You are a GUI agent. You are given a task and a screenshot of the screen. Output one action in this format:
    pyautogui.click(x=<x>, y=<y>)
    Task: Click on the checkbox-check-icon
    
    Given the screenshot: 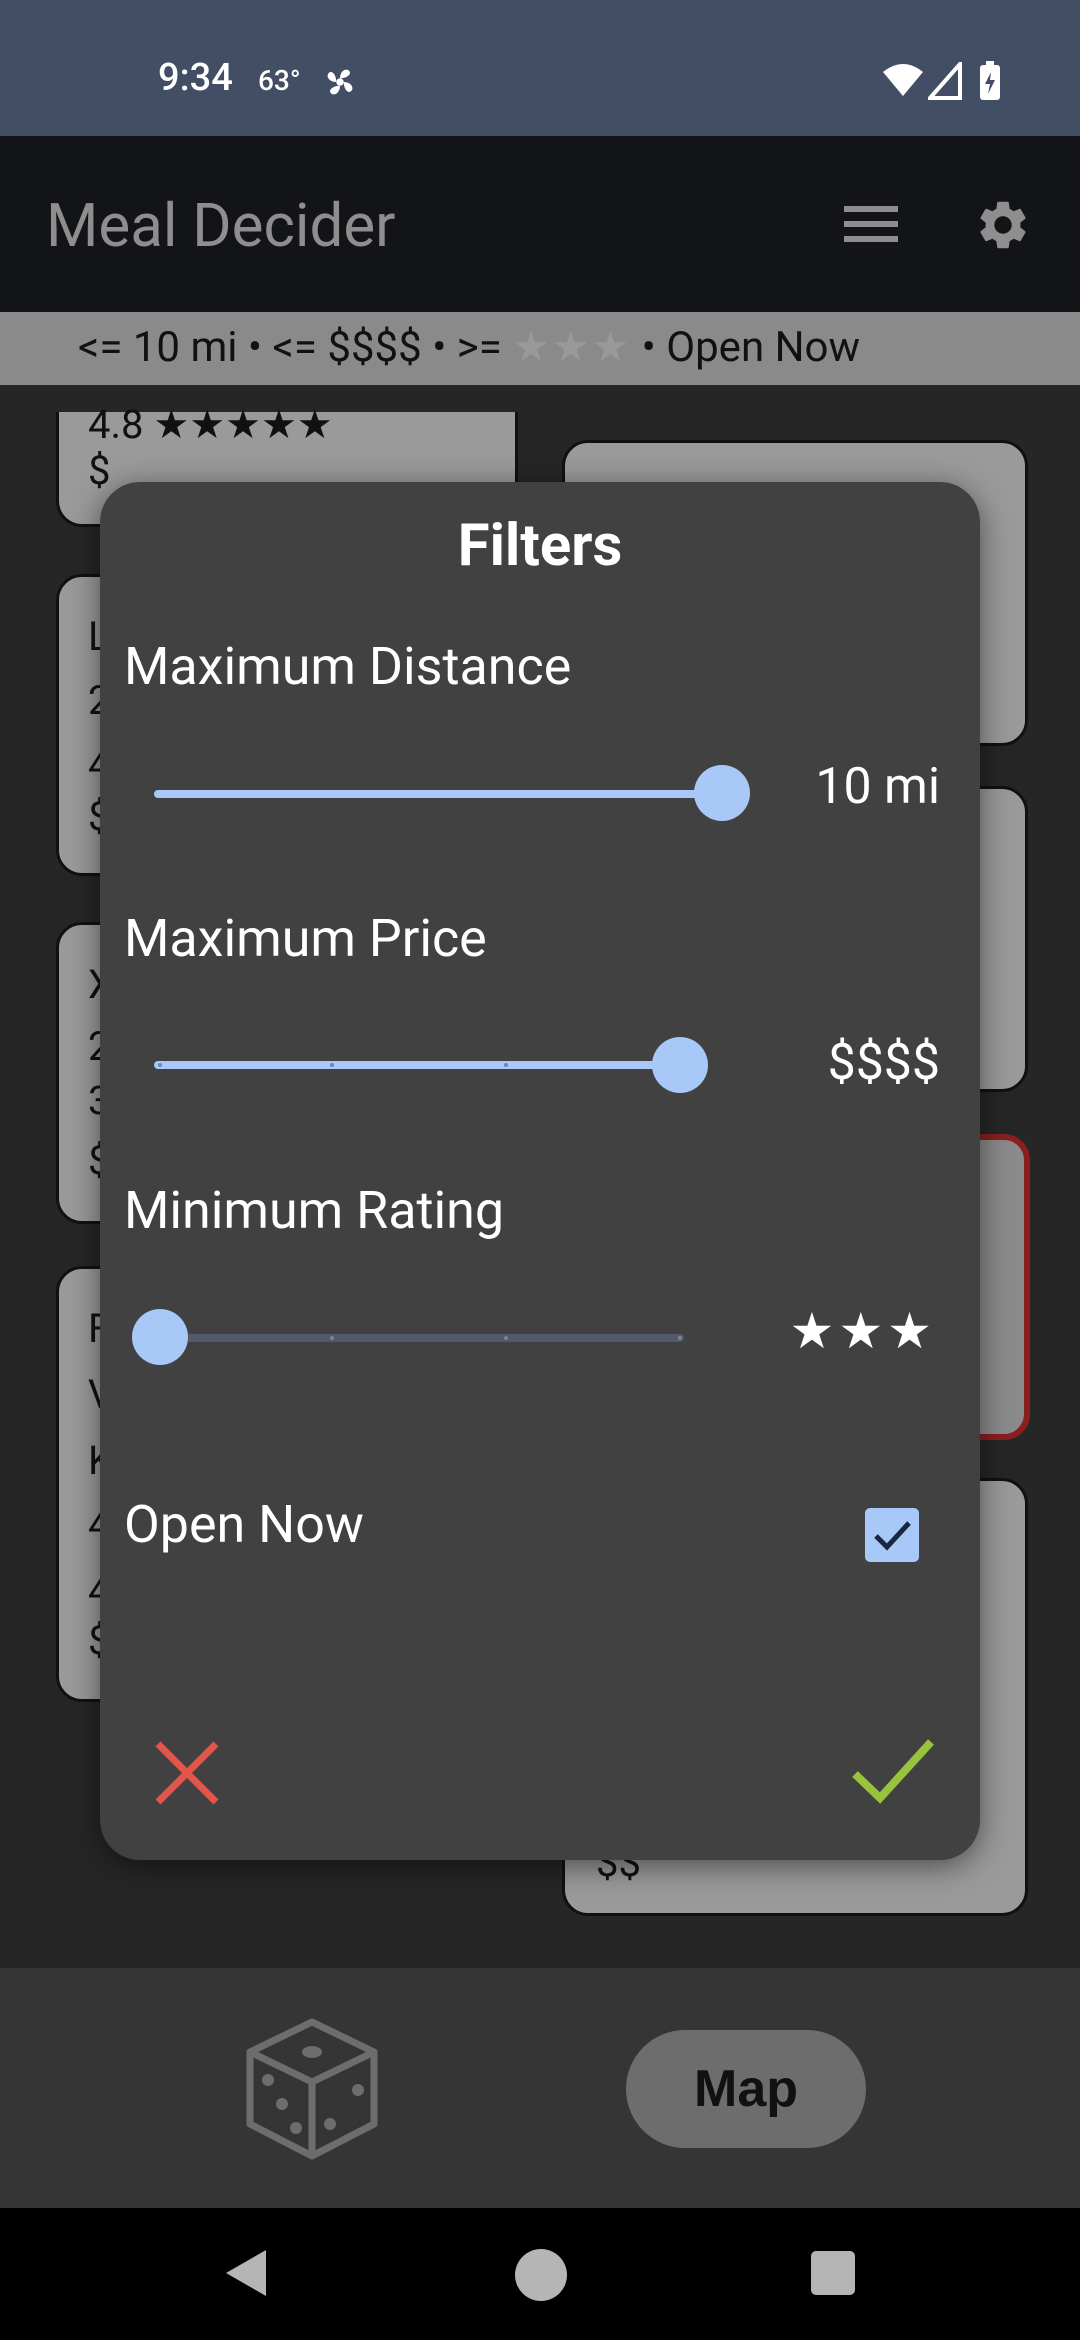 What is the action you would take?
    pyautogui.click(x=892, y=1536)
    